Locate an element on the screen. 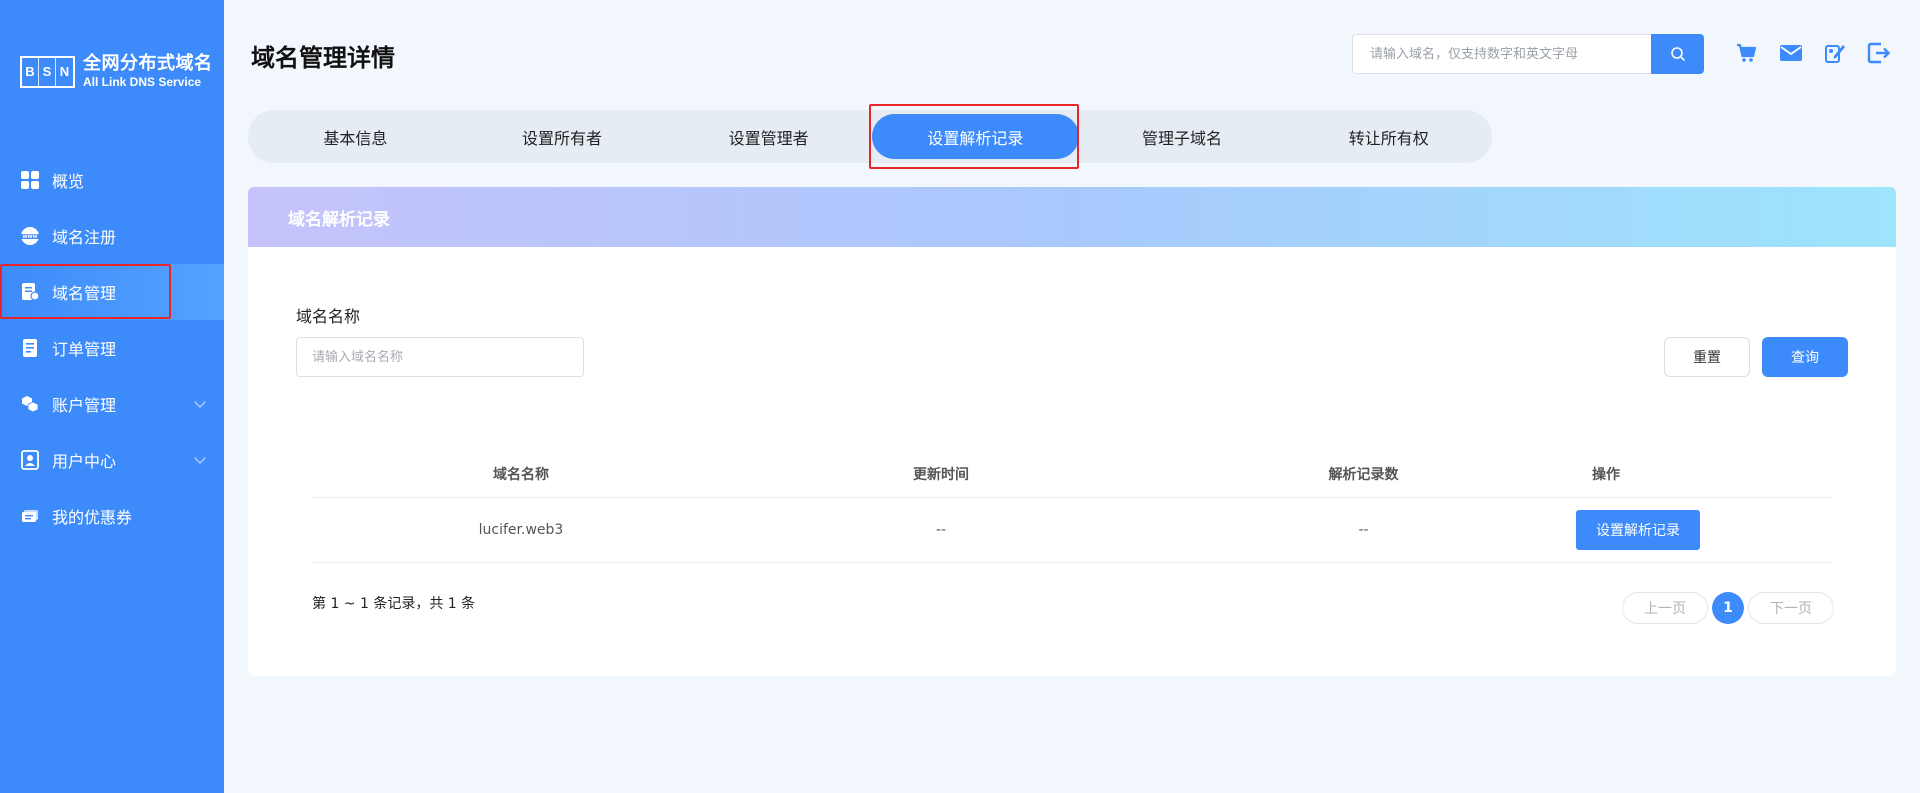 The height and width of the screenshot is (793, 1920). detail-tabs: 基本信息 设置所有者 设置管理者 设置解析记录 管理子域名 转让所有权 is located at coordinates (870, 136).